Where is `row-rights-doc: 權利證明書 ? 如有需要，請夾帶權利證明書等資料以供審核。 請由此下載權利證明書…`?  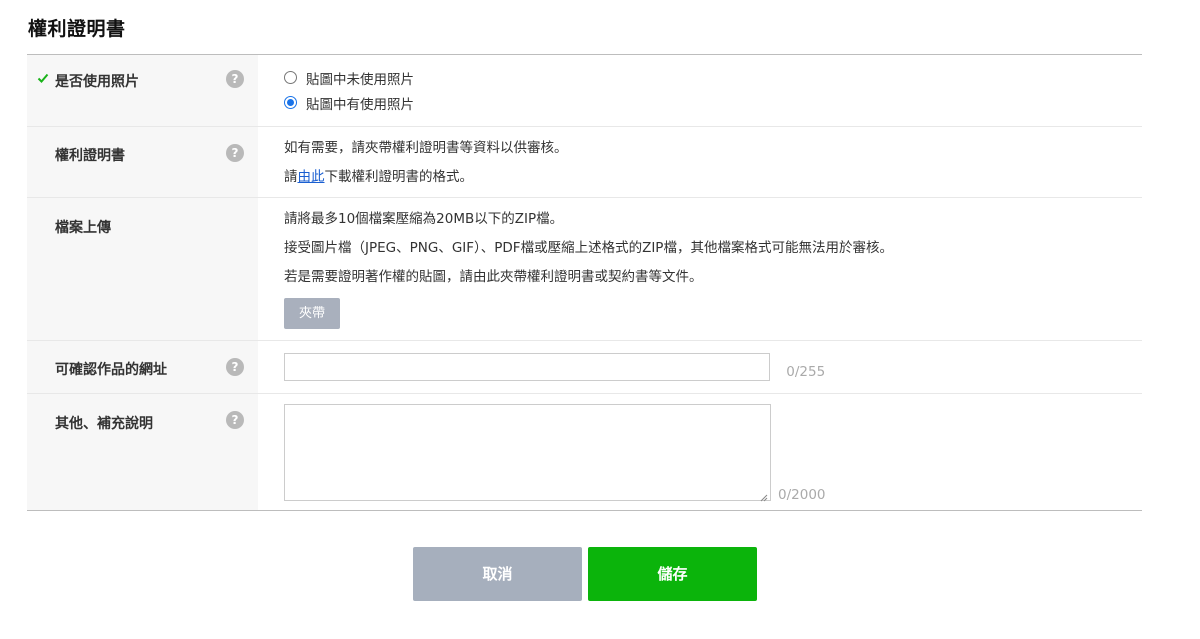
row-rights-doc: 權利證明書 ? 如有需要，請夾帶權利證明書等資料以供審核。 請由此下載權利證明書… is located at coordinates (584, 162).